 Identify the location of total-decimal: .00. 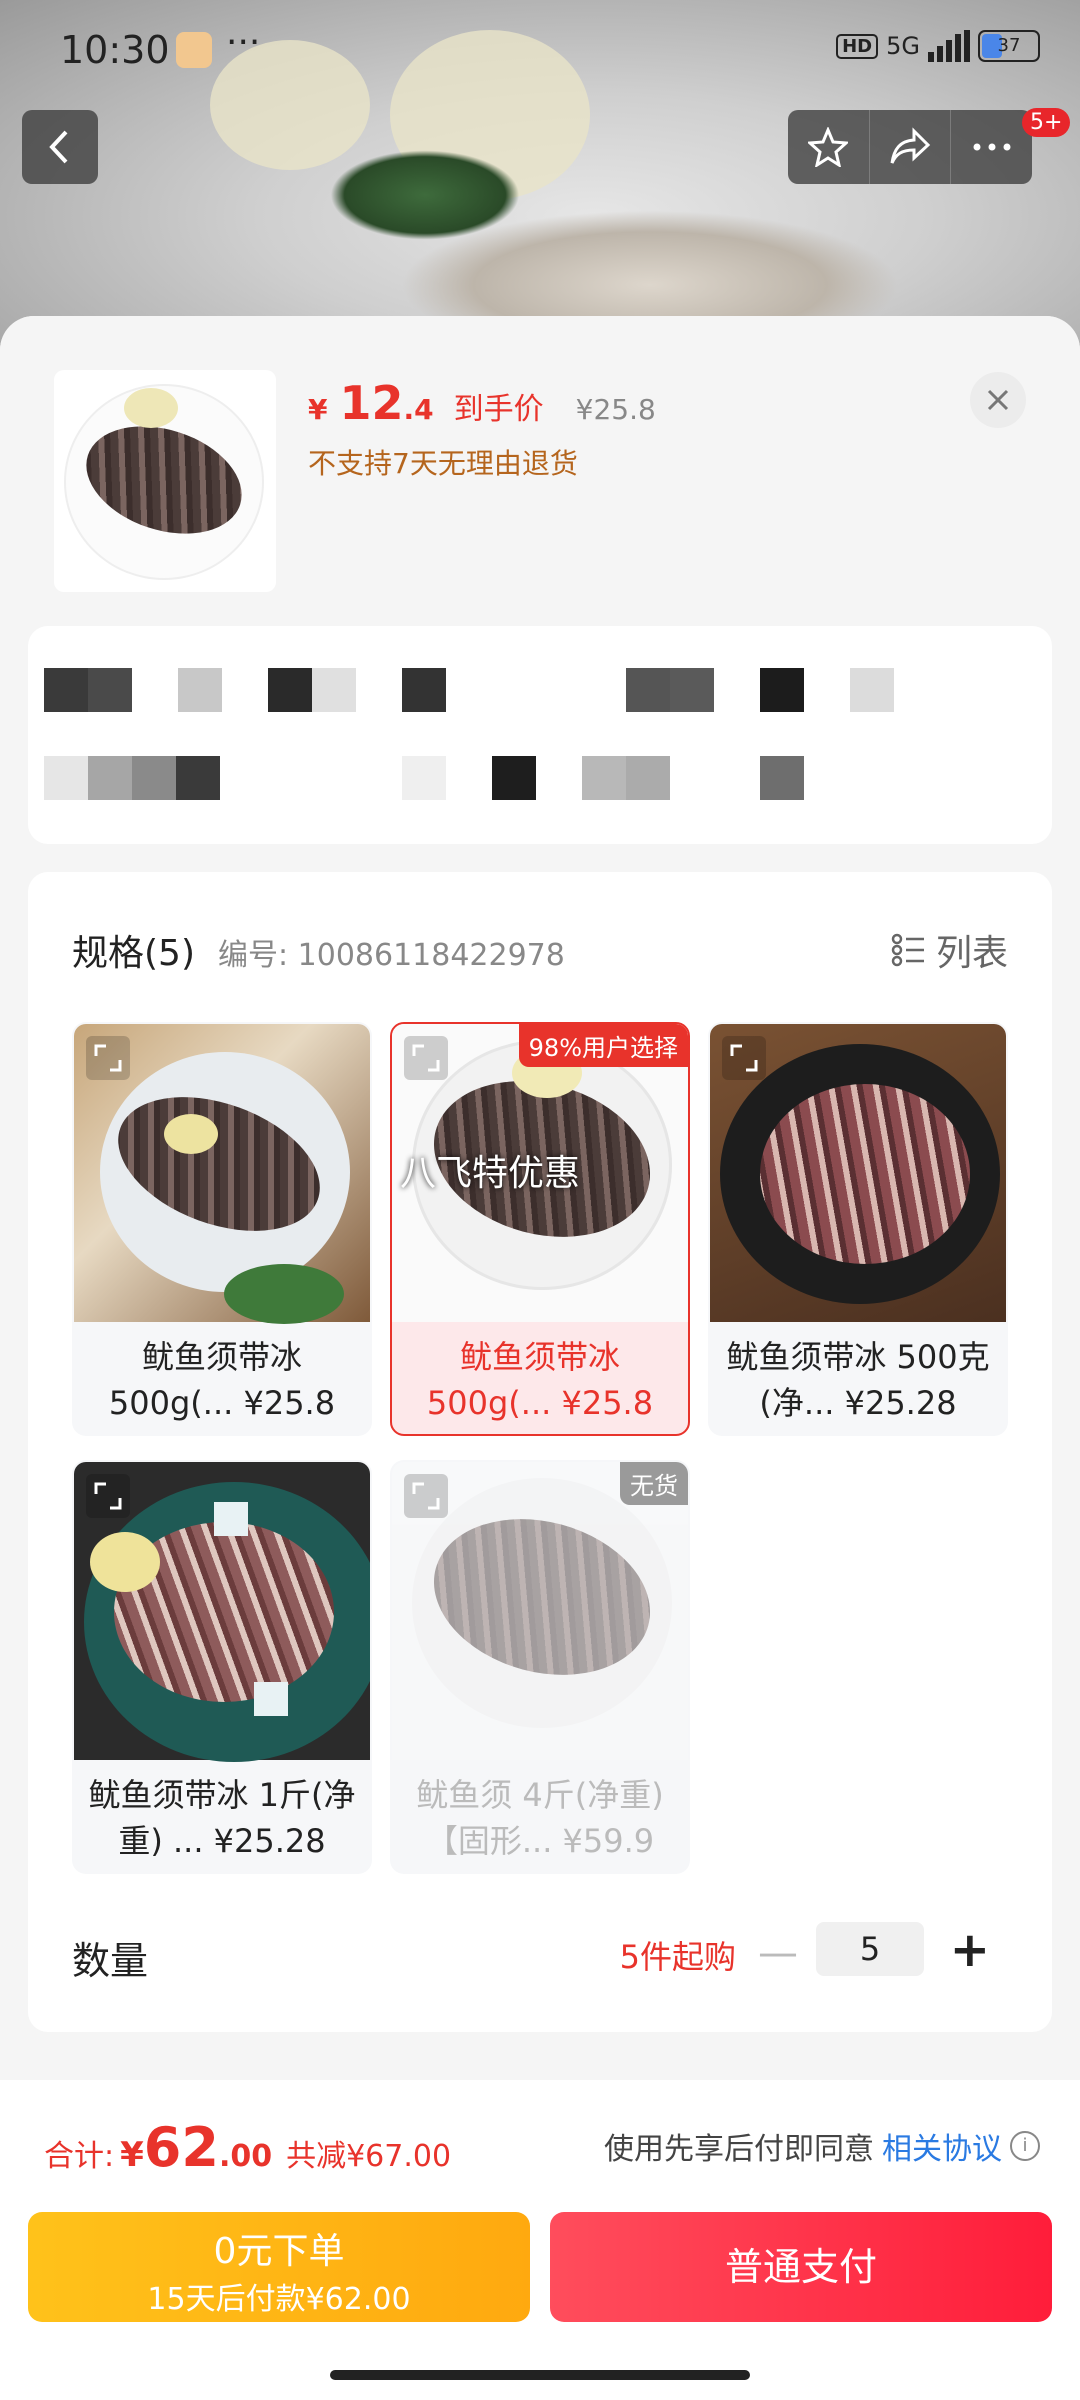
(245, 2156).